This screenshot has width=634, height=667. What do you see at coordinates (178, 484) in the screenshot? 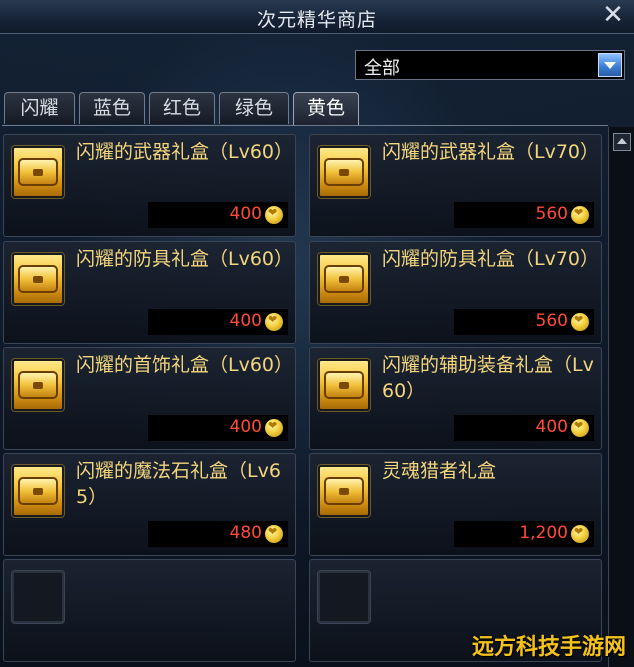
I see `item-name: 闪耀的魔法石礼盒（Lv65）` at bounding box center [178, 484].